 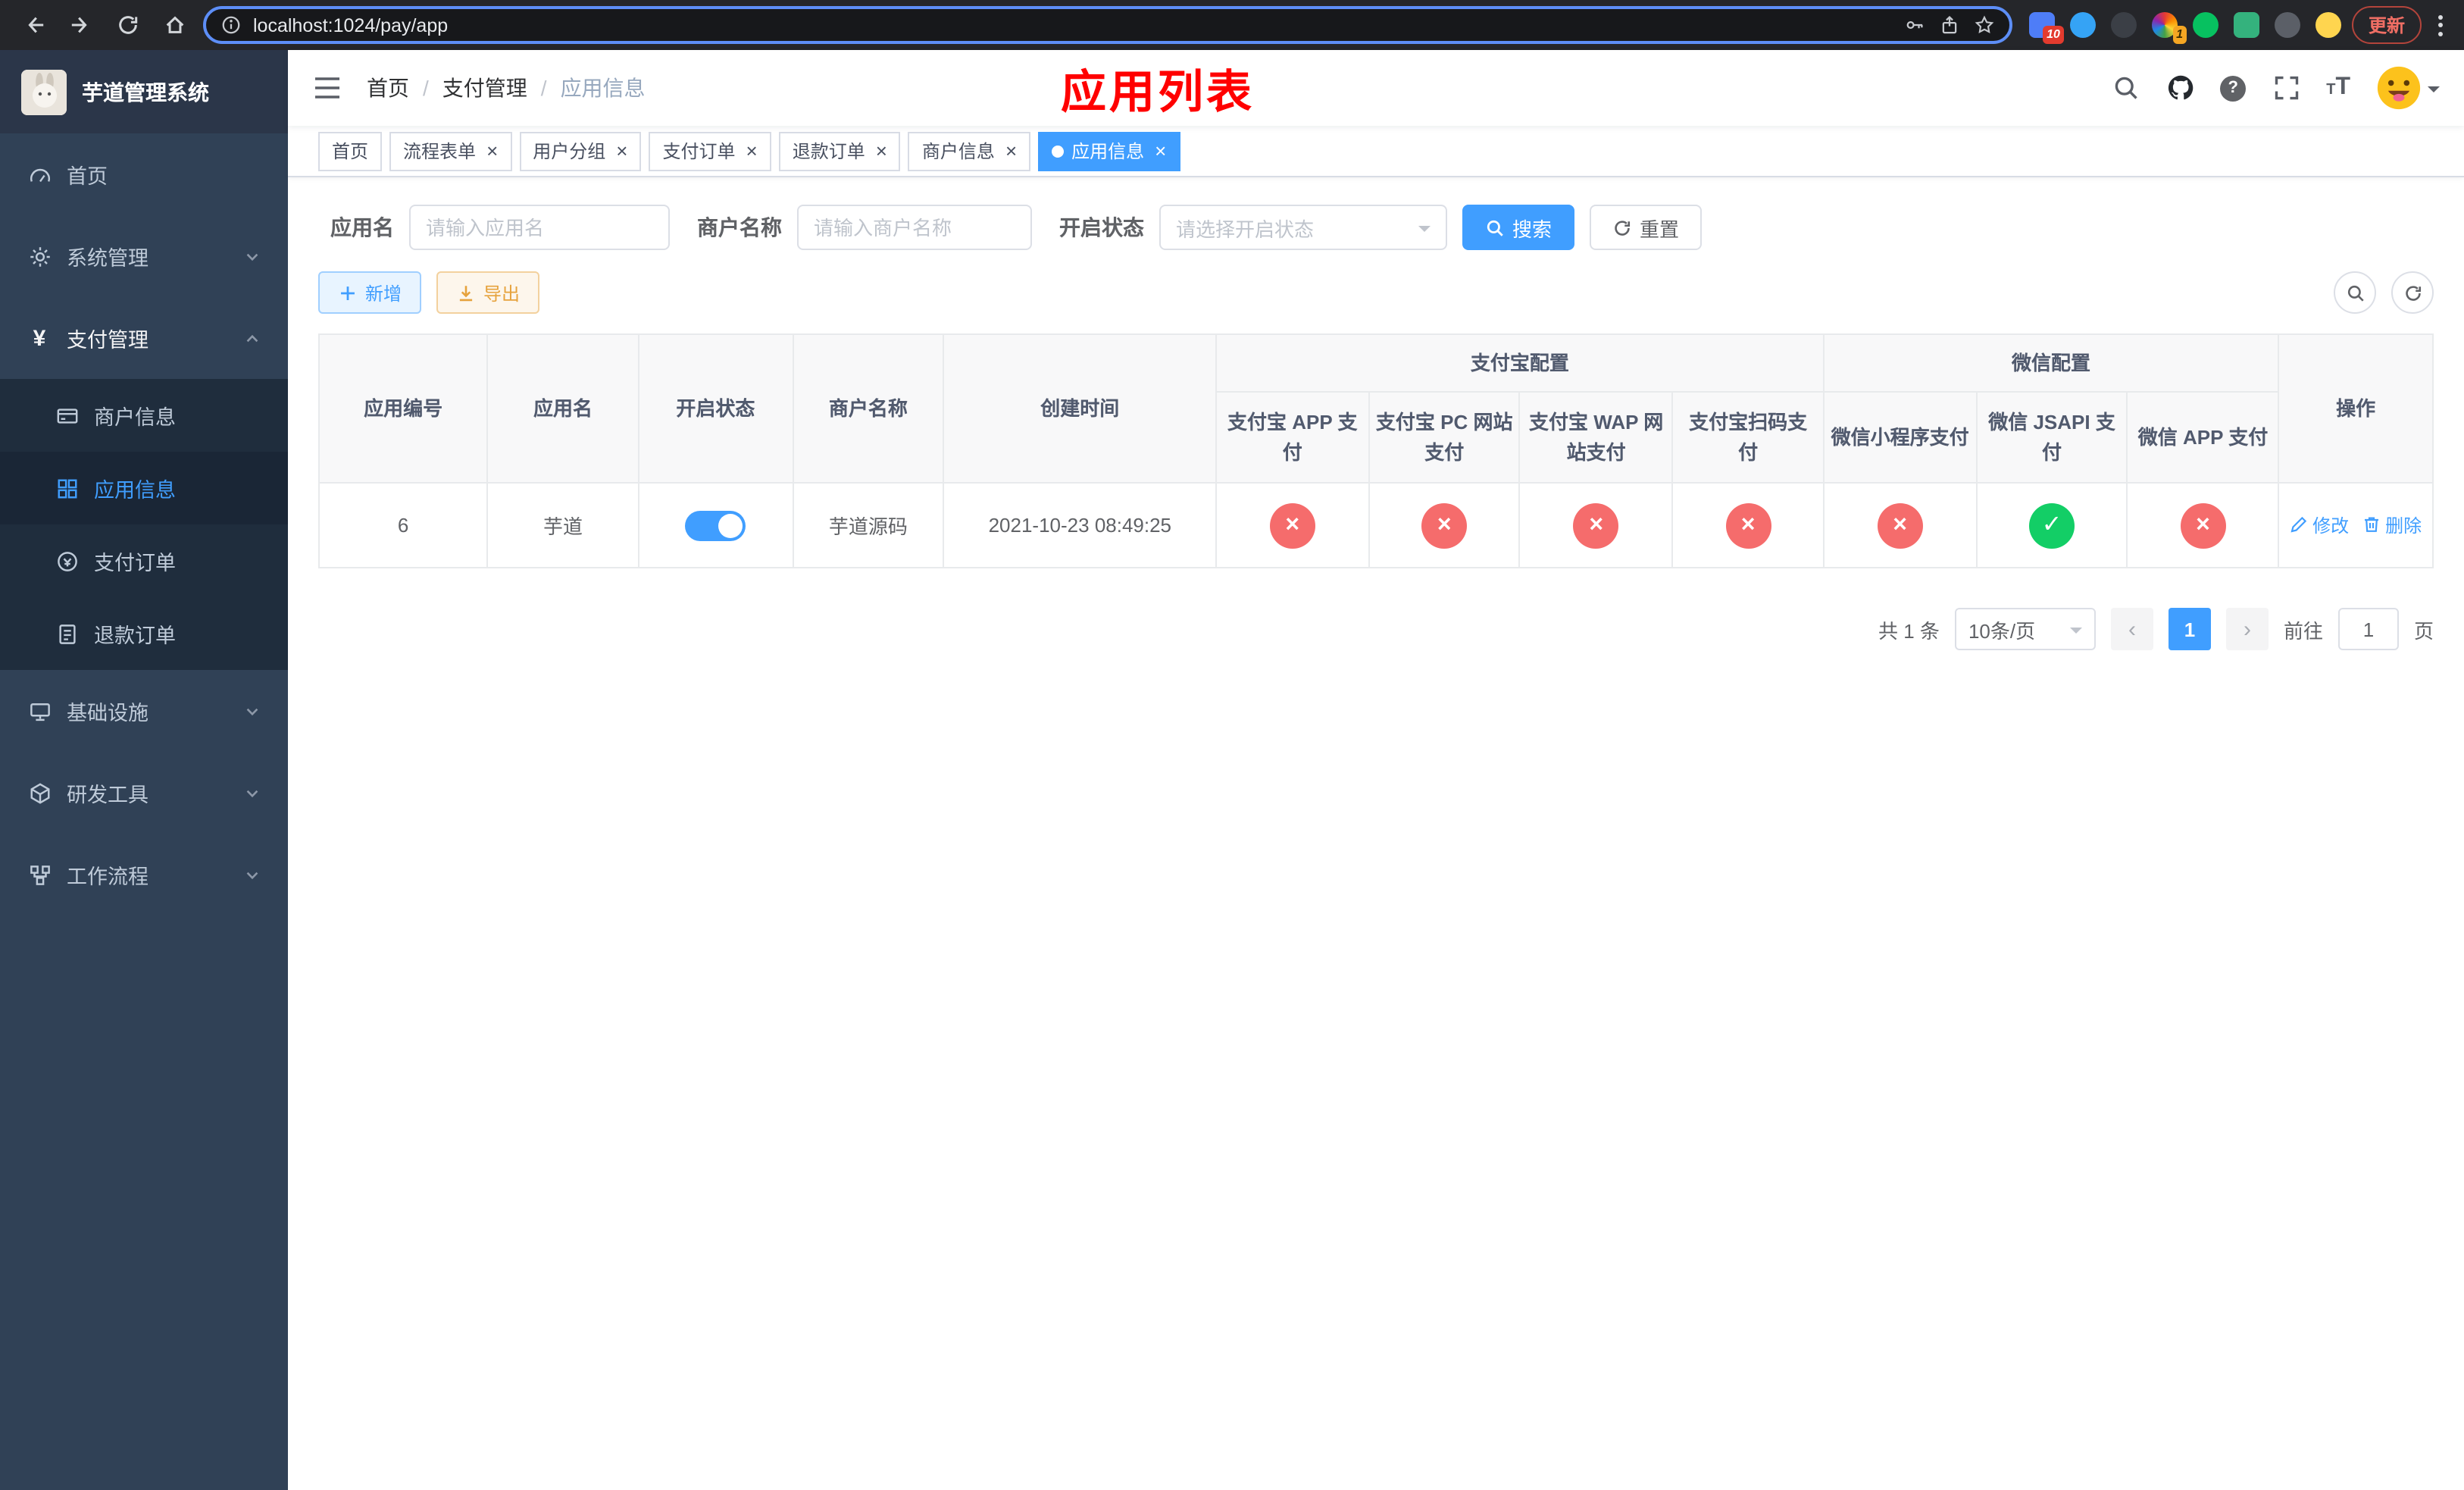 What do you see at coordinates (1949, 25) in the screenshot?
I see `share-icon` at bounding box center [1949, 25].